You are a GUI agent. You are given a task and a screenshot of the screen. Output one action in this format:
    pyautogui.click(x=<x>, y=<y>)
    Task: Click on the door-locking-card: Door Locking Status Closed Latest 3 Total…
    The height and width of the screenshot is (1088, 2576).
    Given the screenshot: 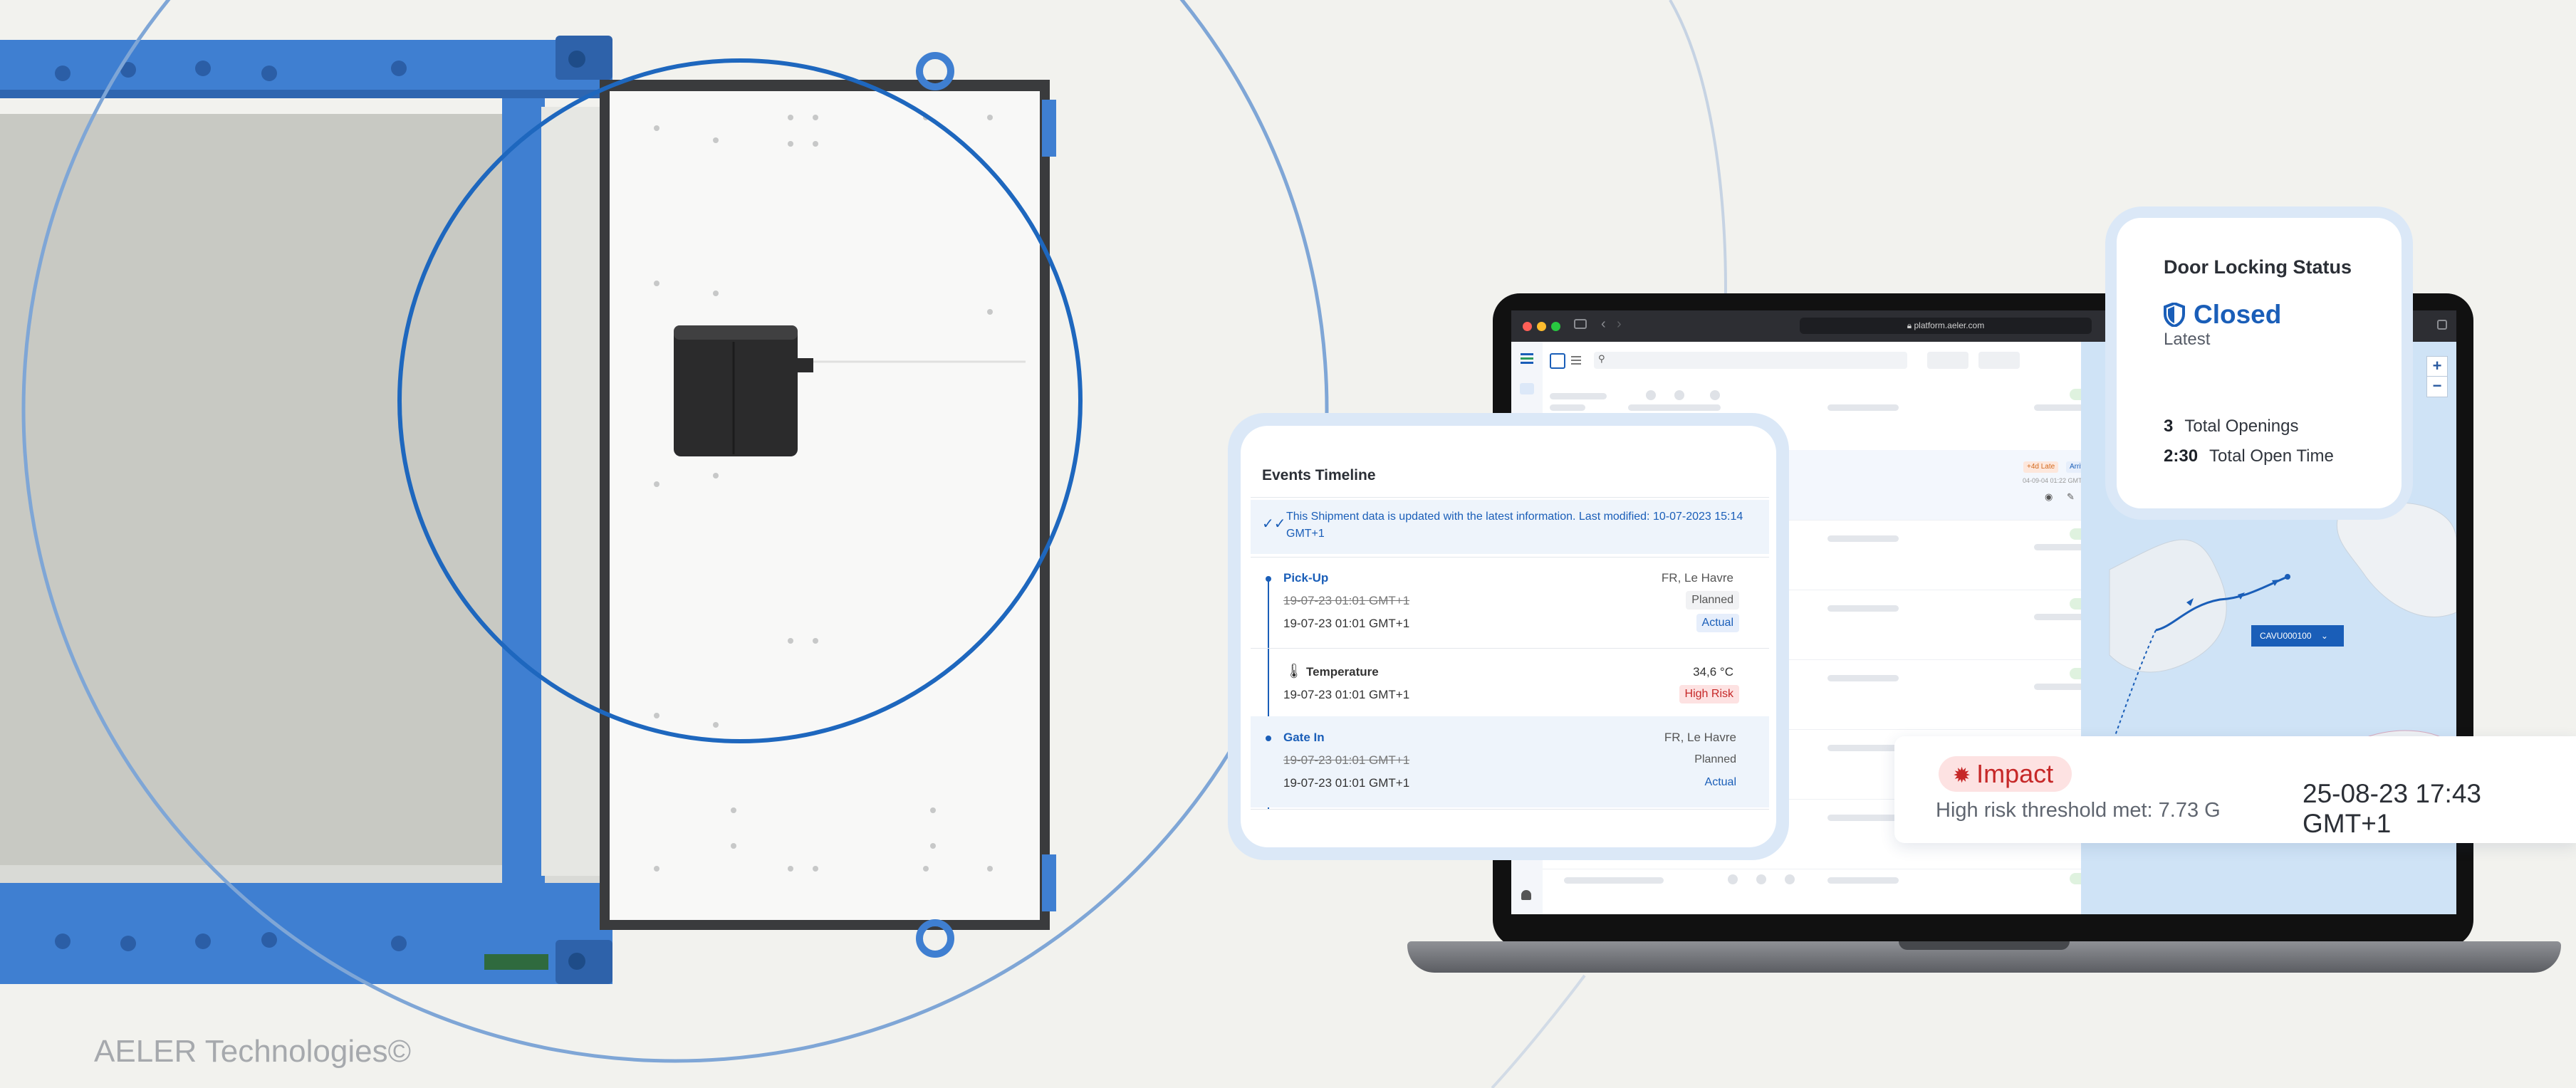 What is the action you would take?
    pyautogui.click(x=2259, y=363)
    